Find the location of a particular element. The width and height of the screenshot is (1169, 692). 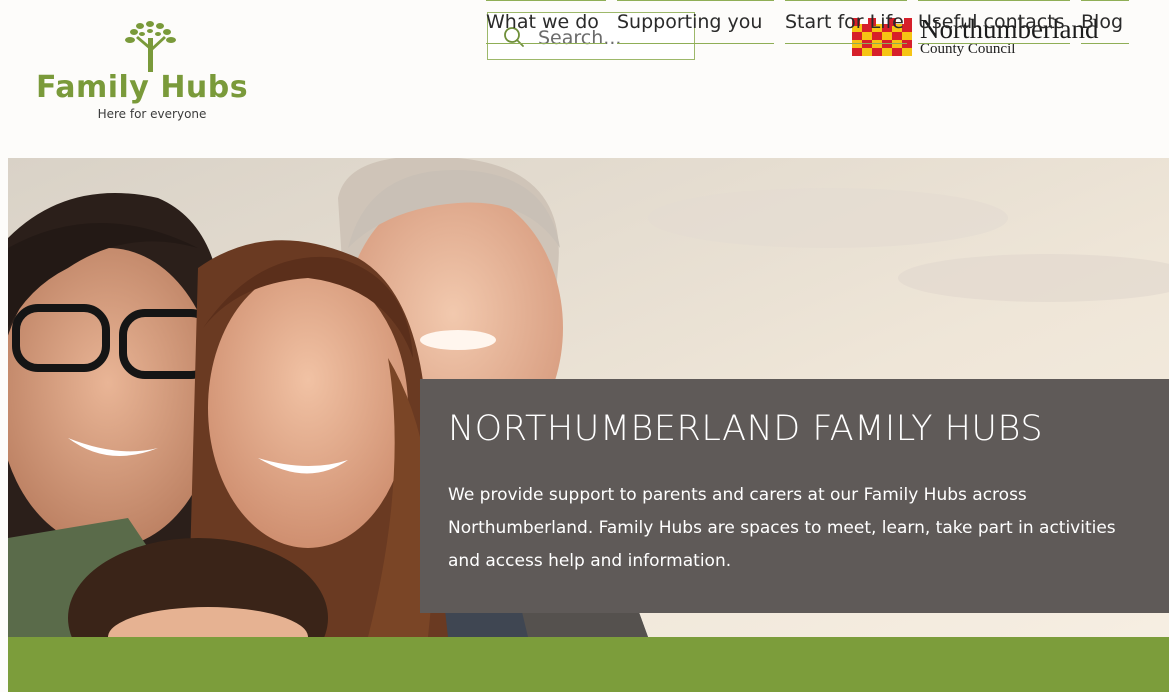

nav-start-for-life: Start for Life is located at coordinates (846, 22).